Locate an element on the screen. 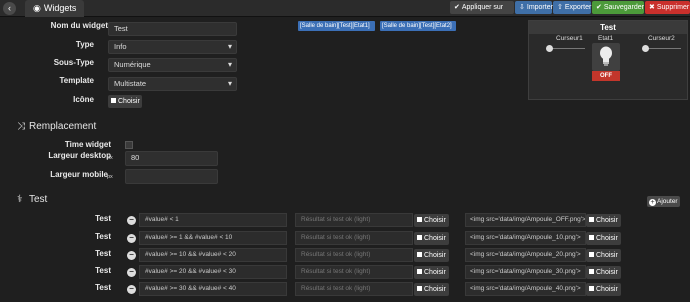 Image resolution: width=690 pixels, height=302 pixels. test-condition-input: #value# < 1 is located at coordinates (213, 220).